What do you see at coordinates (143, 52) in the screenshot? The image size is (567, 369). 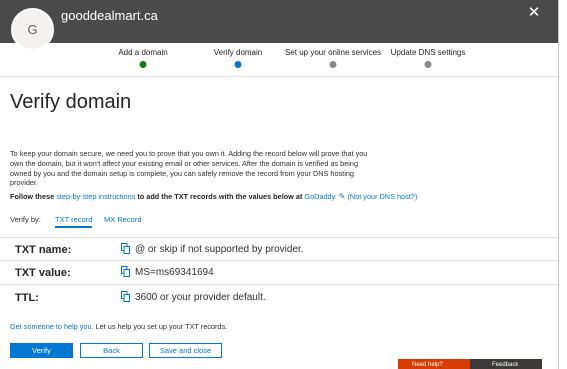 I see `step-add-domain: Add a domain` at bounding box center [143, 52].